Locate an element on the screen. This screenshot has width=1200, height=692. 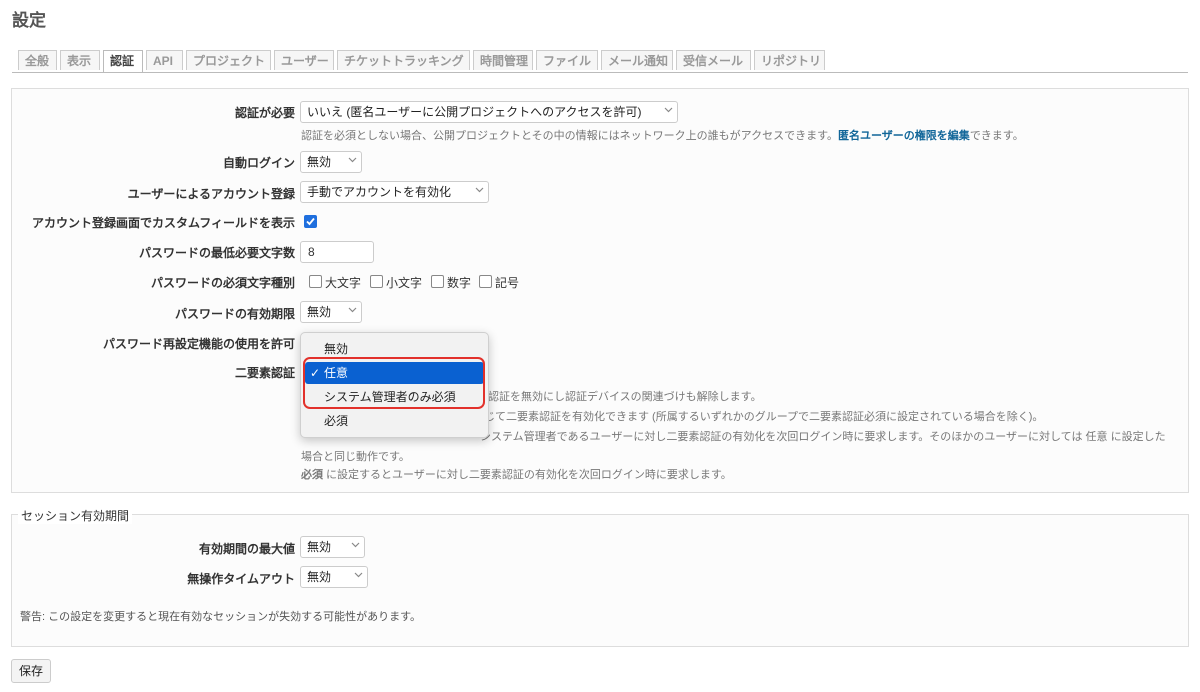
tab-incoming-email: 受信メール is located at coordinates (713, 60).